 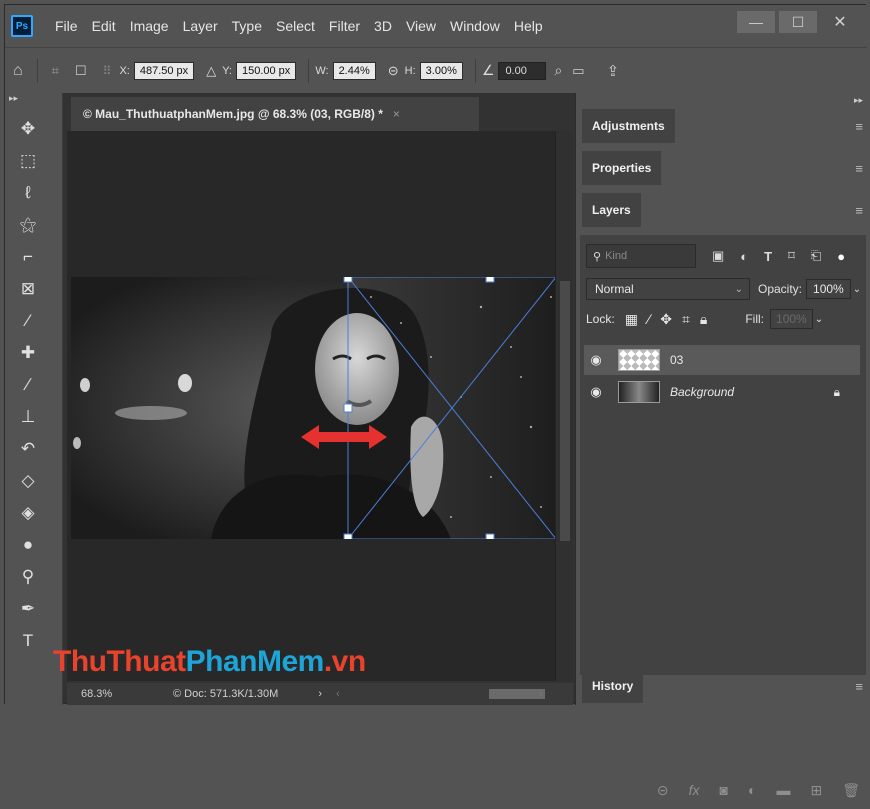 What do you see at coordinates (111, 694) in the screenshot?
I see `zoom-level: 68.3%` at bounding box center [111, 694].